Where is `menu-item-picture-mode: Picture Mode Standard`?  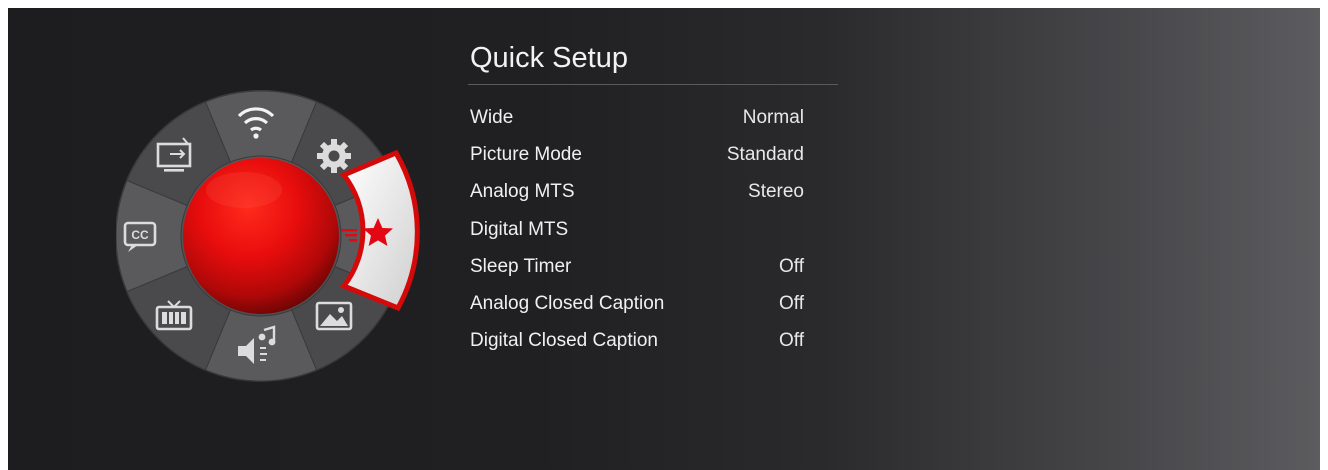 menu-item-picture-mode: Picture Mode Standard is located at coordinates (653, 154).